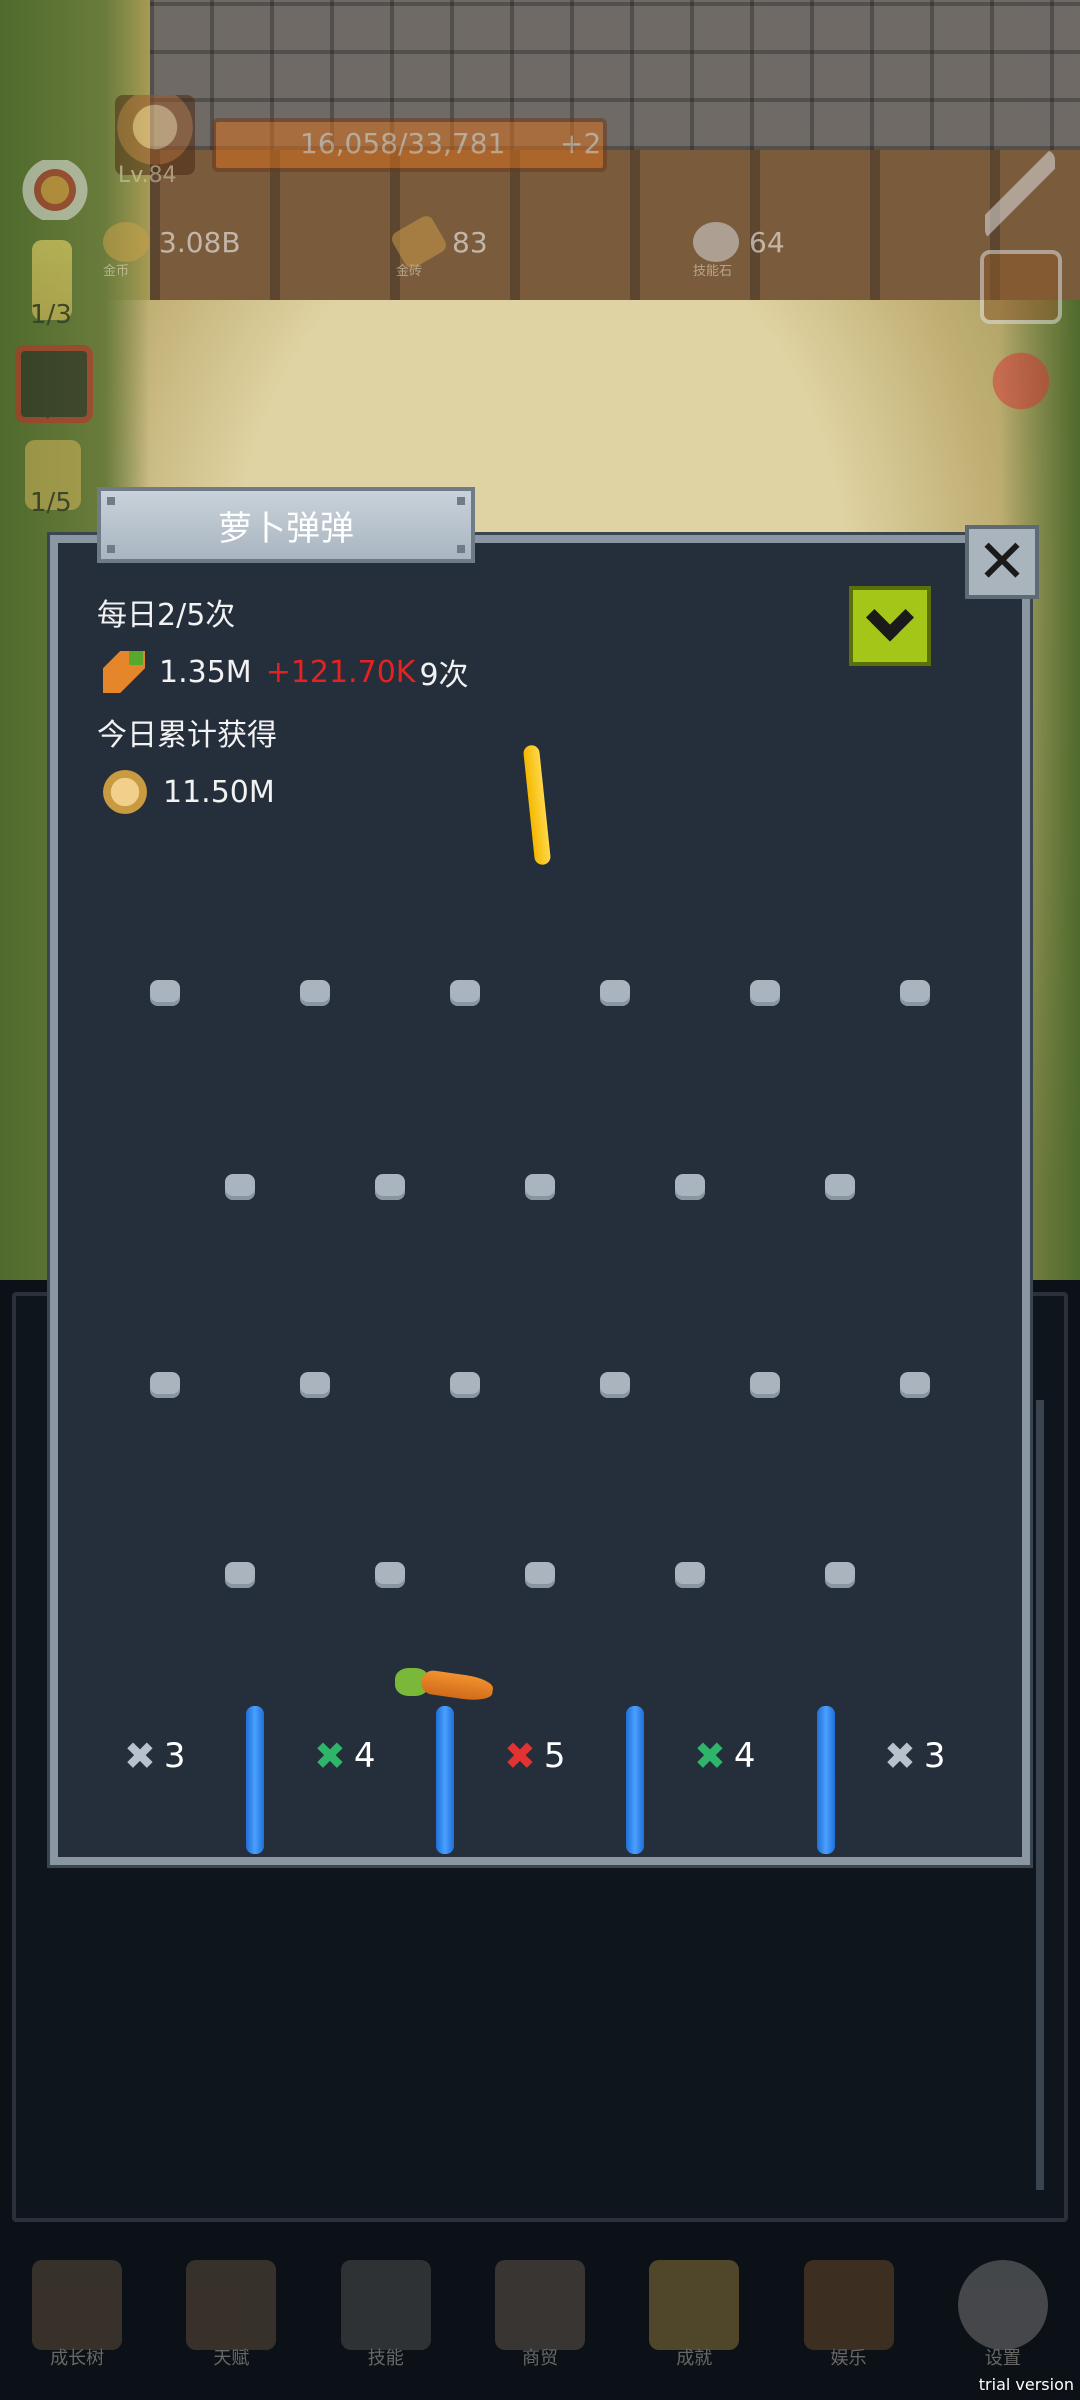 This screenshot has width=1080, height=2400. I want to click on nav-talent: 天赋, so click(231, 2315).